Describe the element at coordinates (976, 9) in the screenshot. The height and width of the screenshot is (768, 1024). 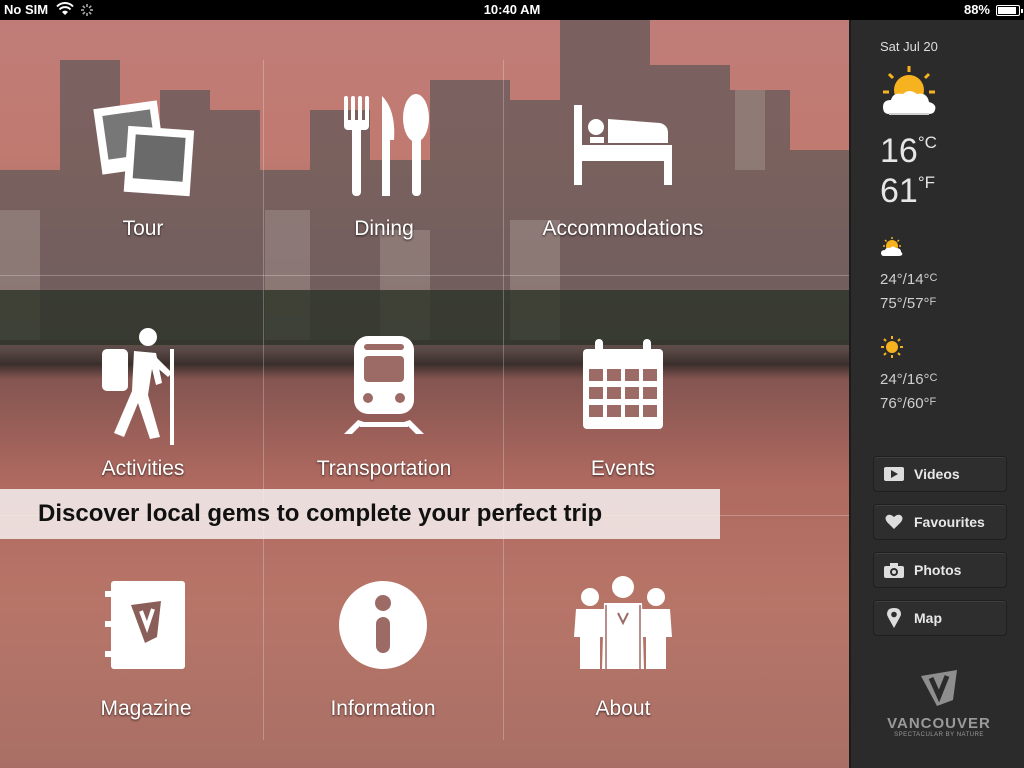
I see `battery-percent: 88%` at that location.